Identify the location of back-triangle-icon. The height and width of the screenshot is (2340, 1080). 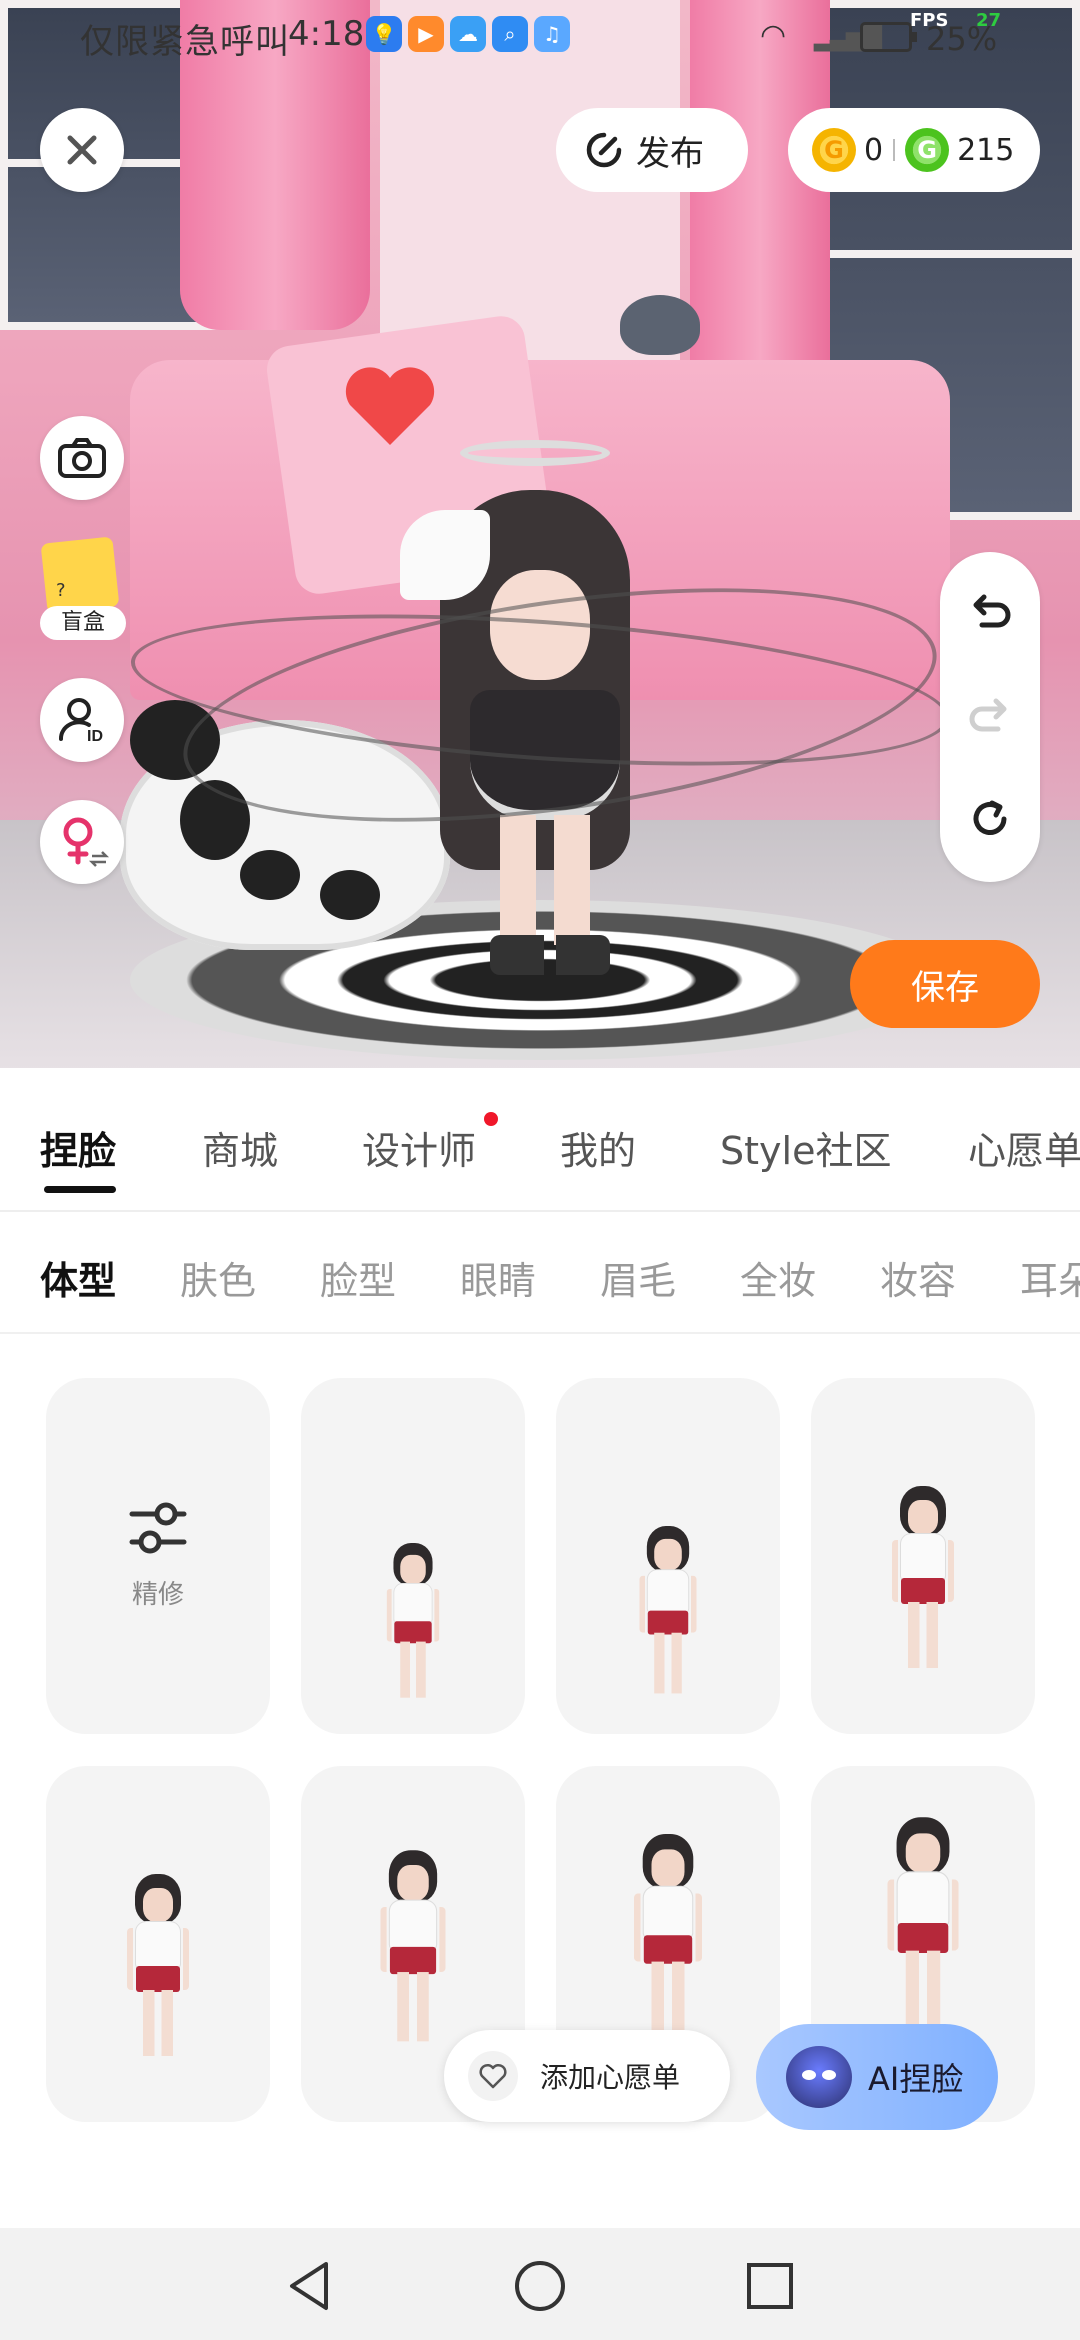
(309, 2286).